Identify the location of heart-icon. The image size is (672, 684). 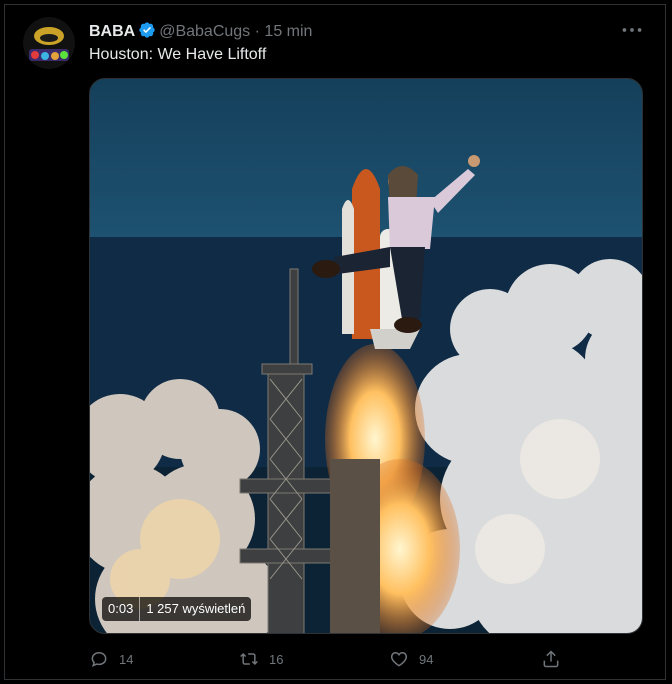
(399, 659).